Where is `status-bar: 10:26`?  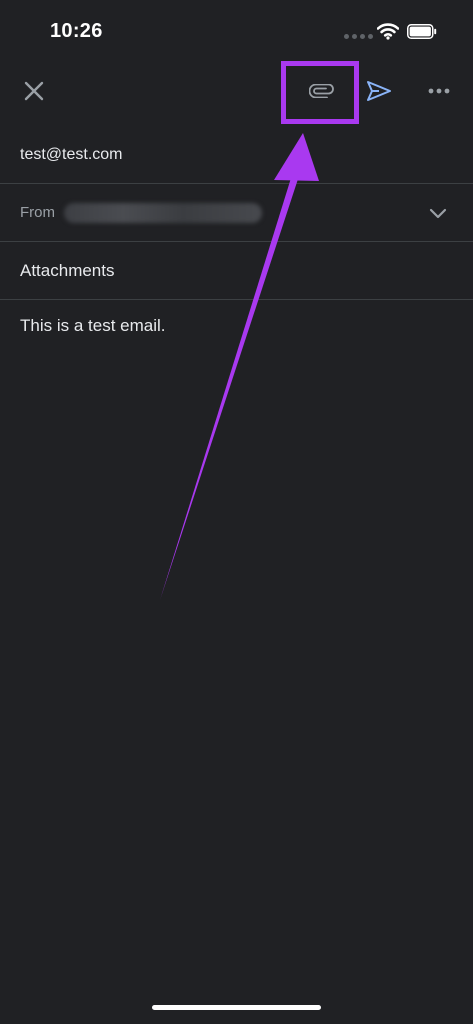
status-bar: 10:26 is located at coordinates (236, 30).